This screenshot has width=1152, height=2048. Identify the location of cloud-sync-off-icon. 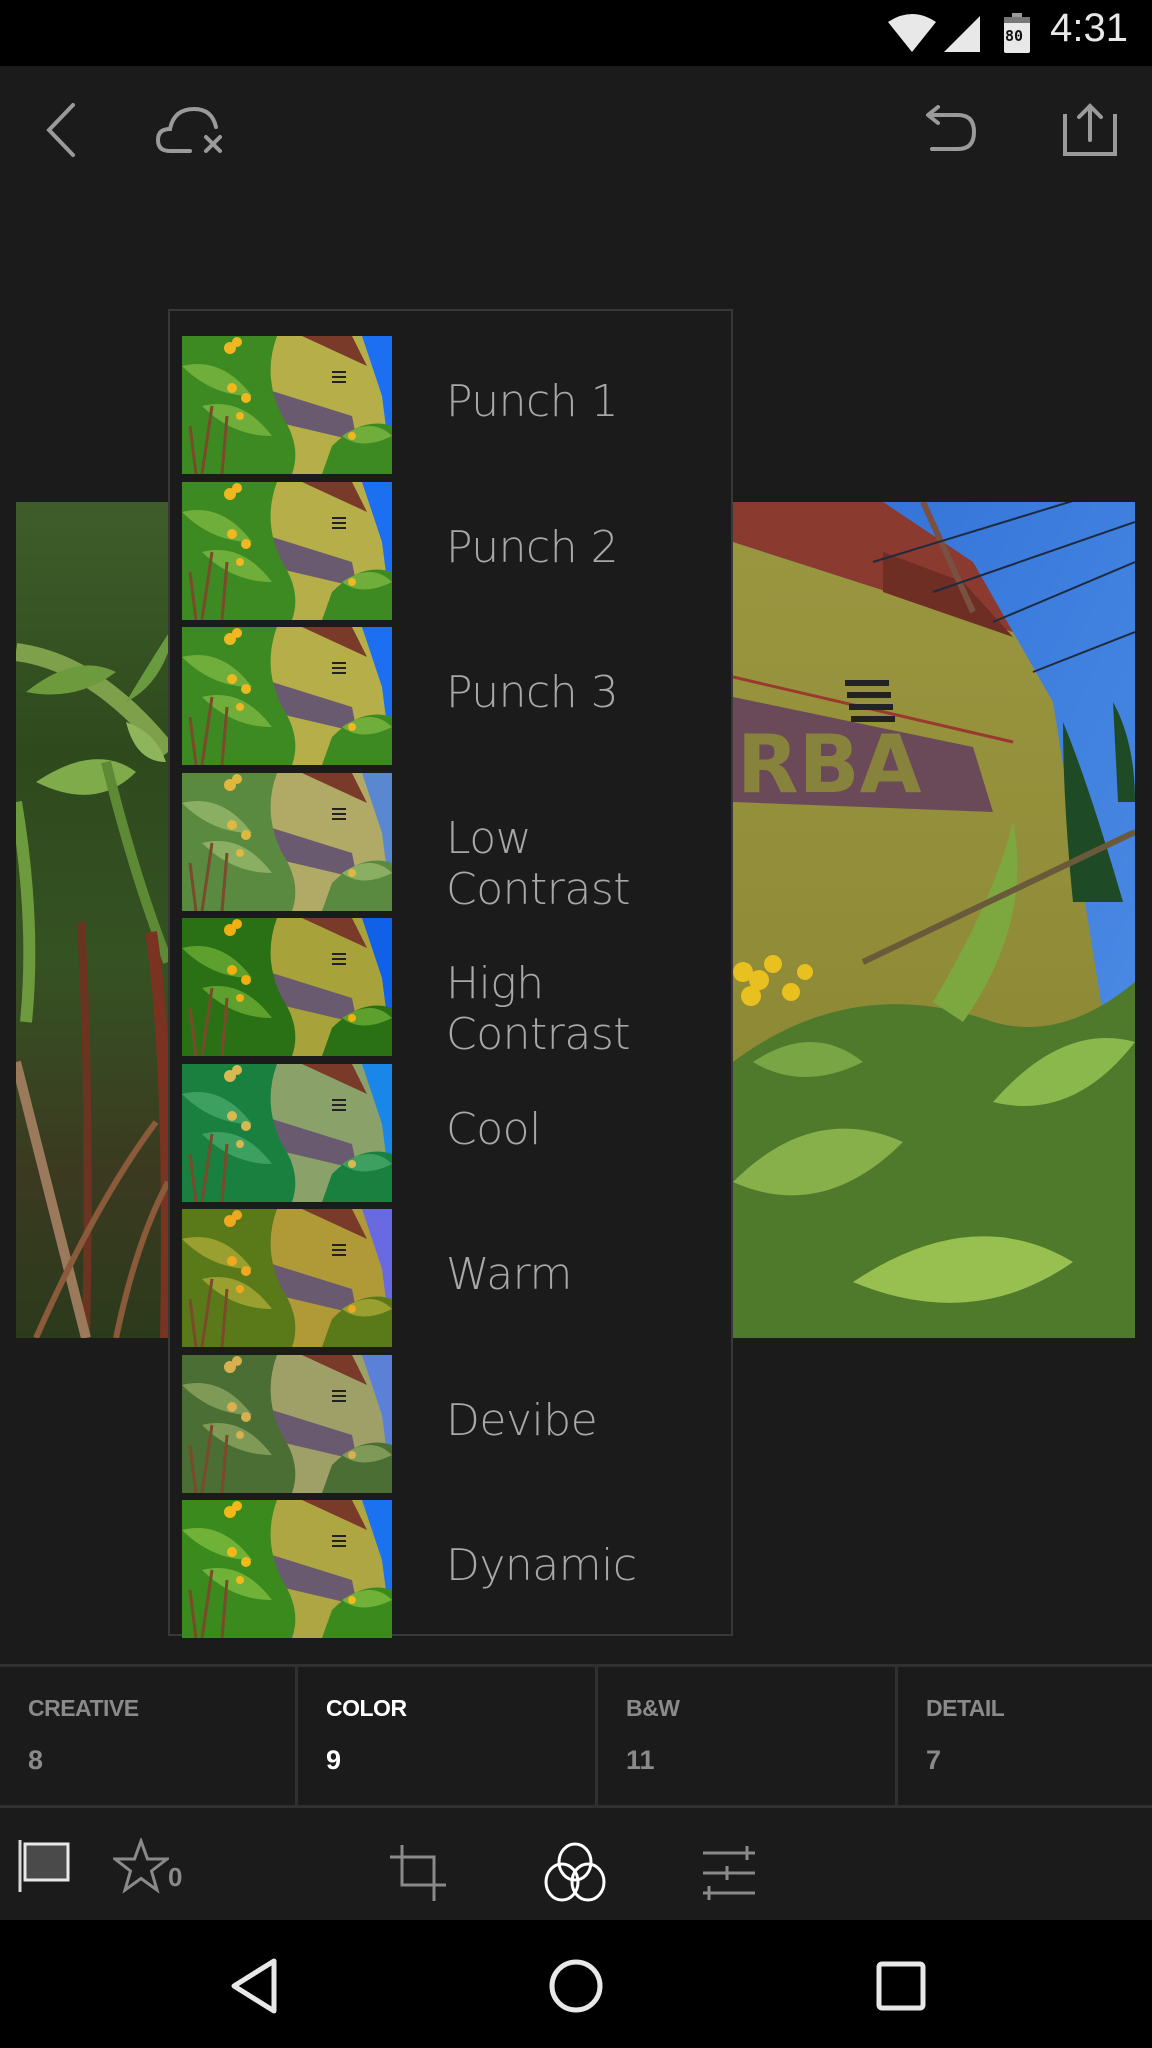
(188, 129).